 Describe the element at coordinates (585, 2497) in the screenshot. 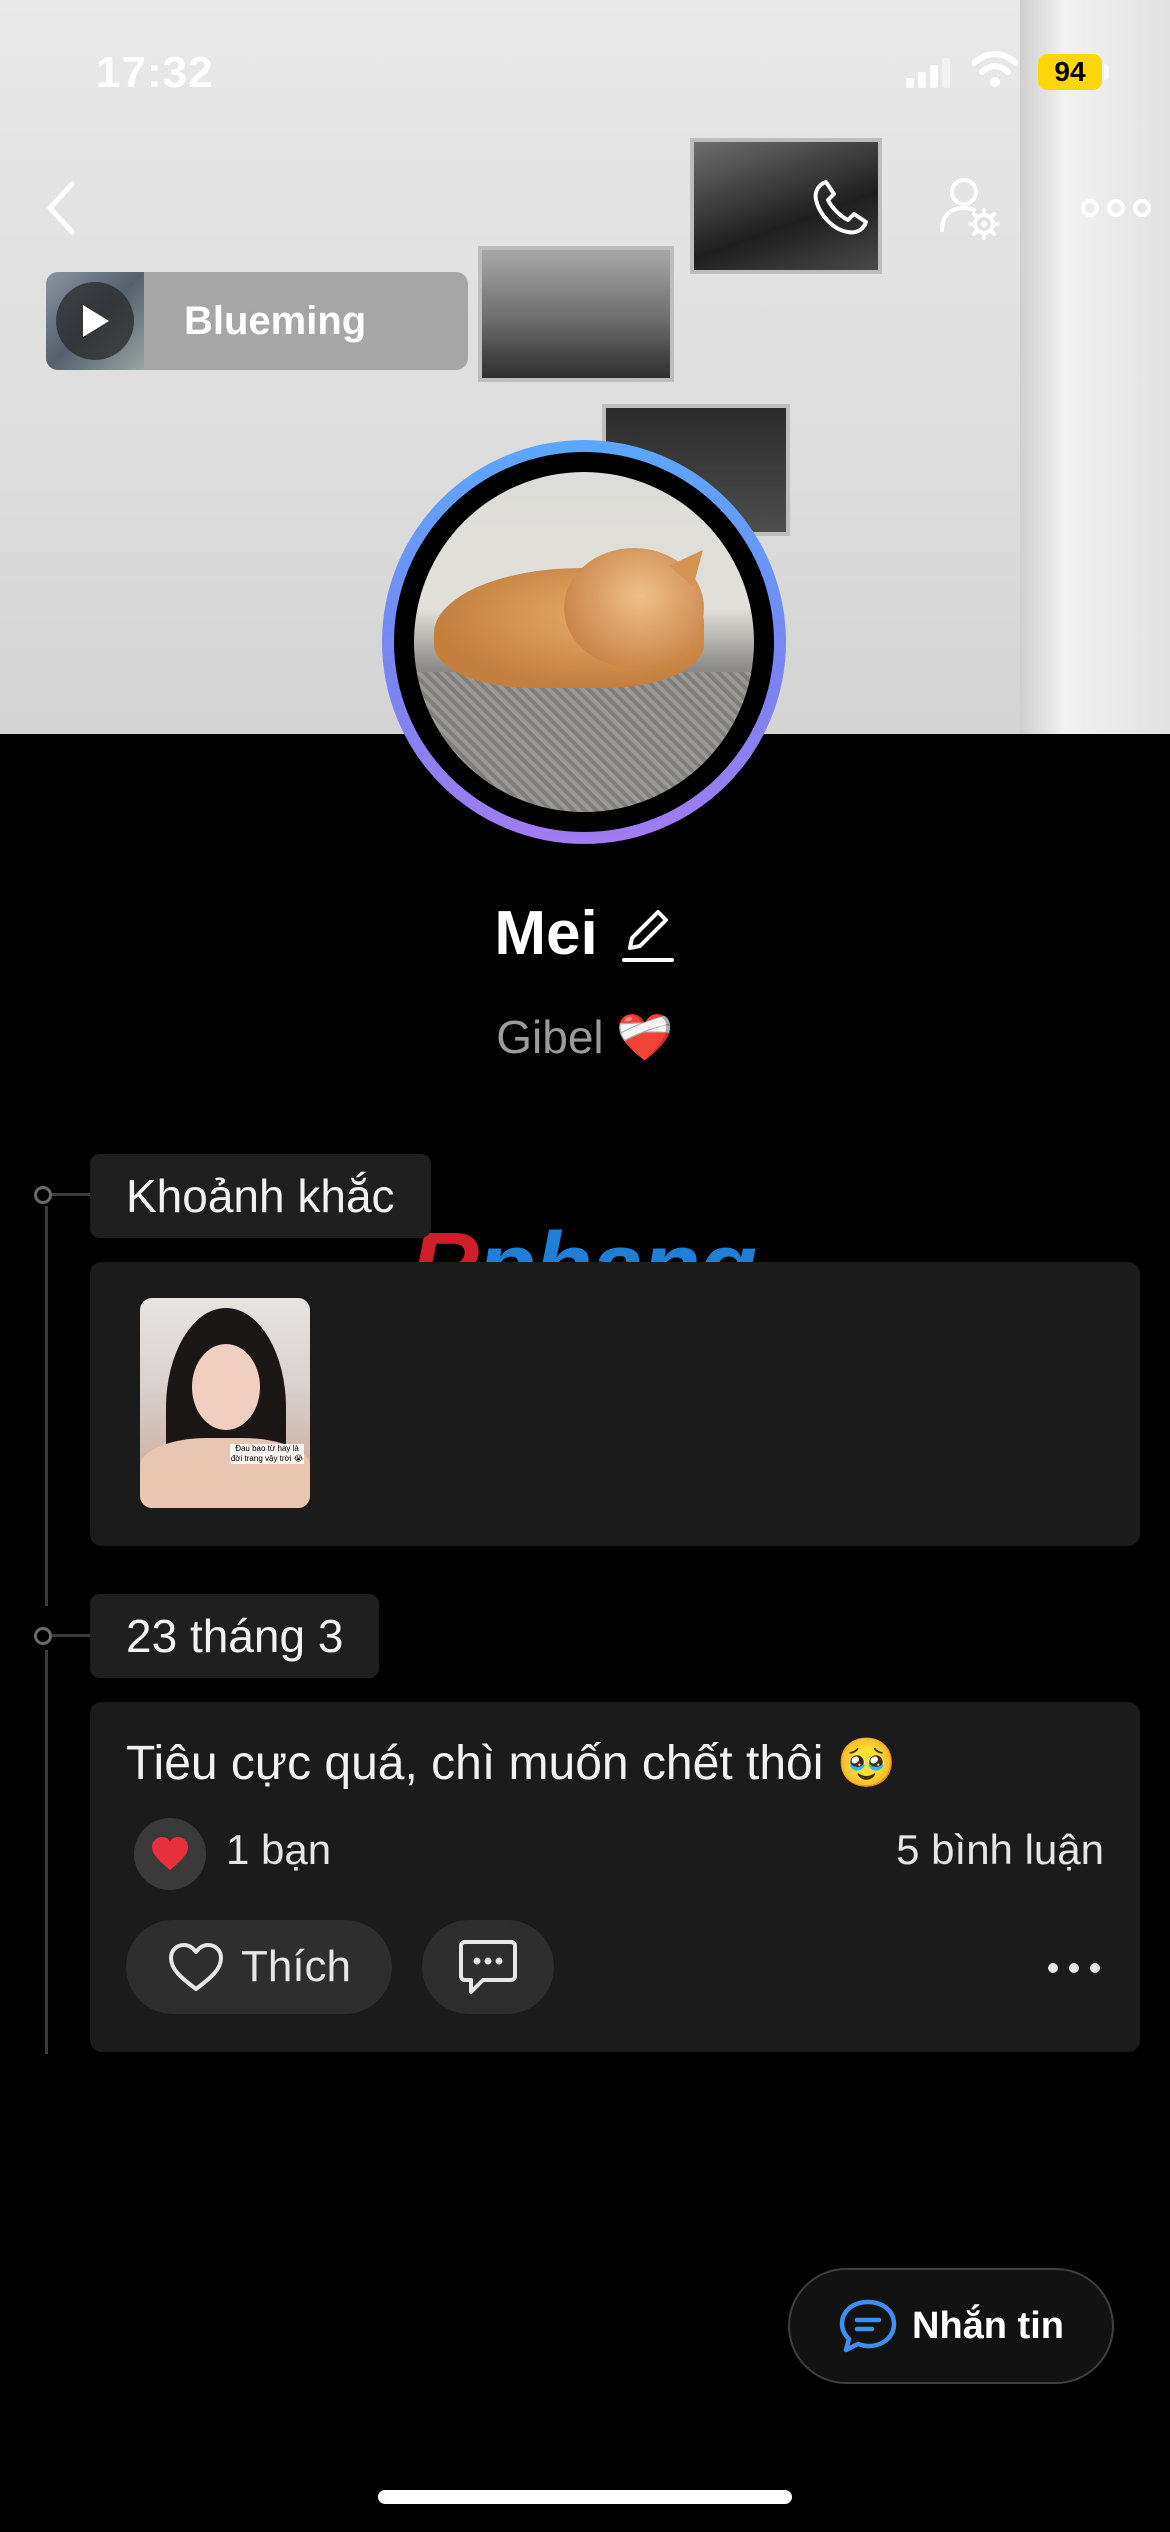

I see `home-indicator` at that location.